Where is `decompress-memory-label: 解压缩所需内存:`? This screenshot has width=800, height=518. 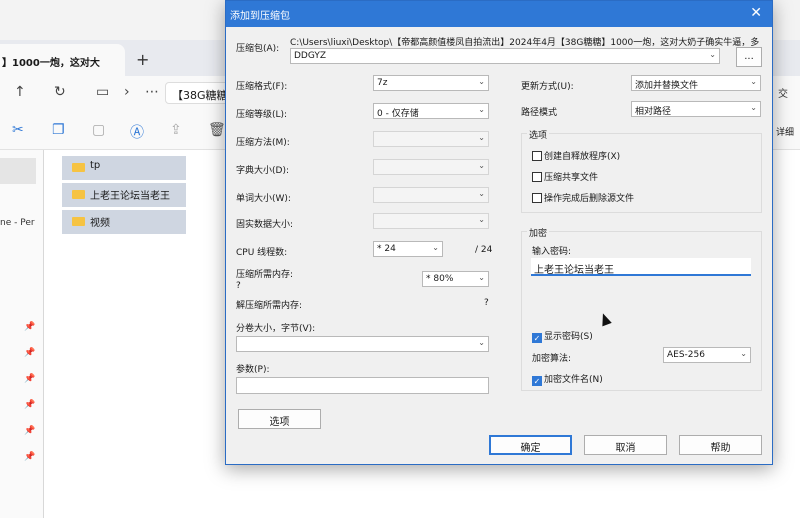
decompress-memory-label: 解压缩所需内存: is located at coordinates (269, 306).